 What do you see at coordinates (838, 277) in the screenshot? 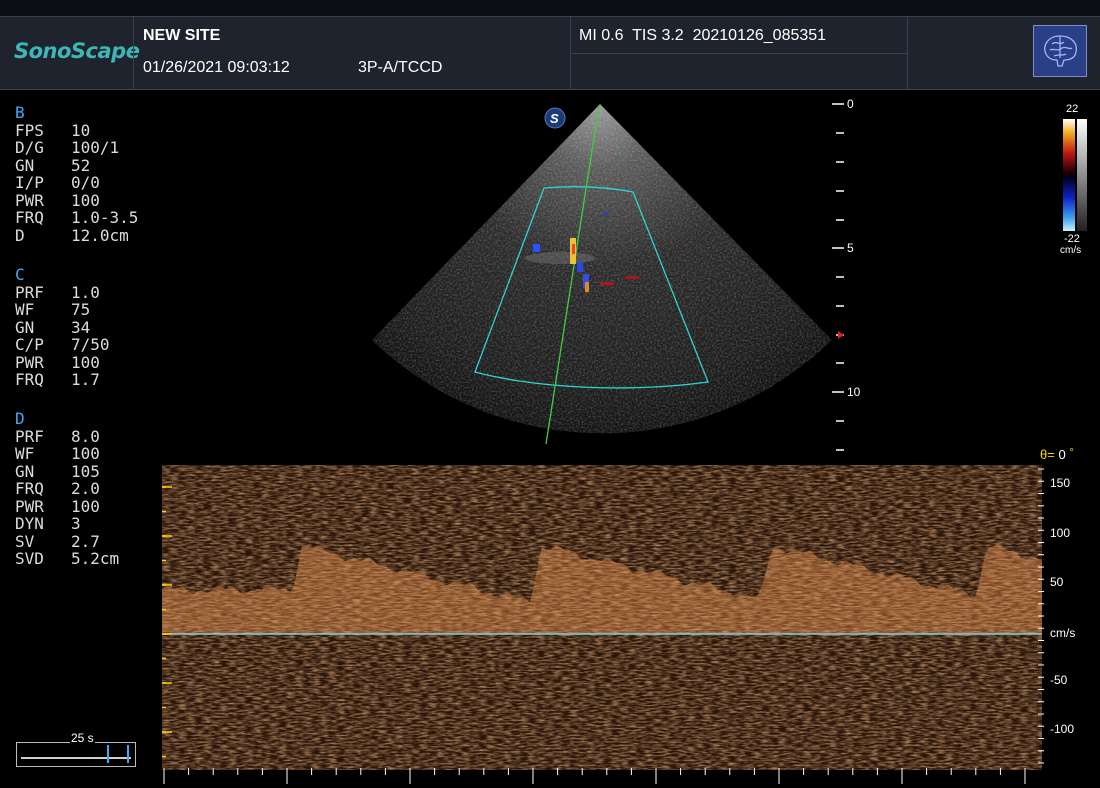
I see `depth-scale` at bounding box center [838, 277].